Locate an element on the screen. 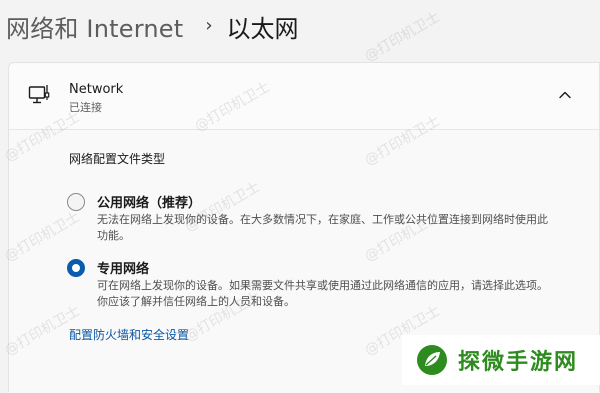 This screenshot has height=393, width=600. breadcrumb: 网络和 Internet › 以太网 is located at coordinates (152, 26).